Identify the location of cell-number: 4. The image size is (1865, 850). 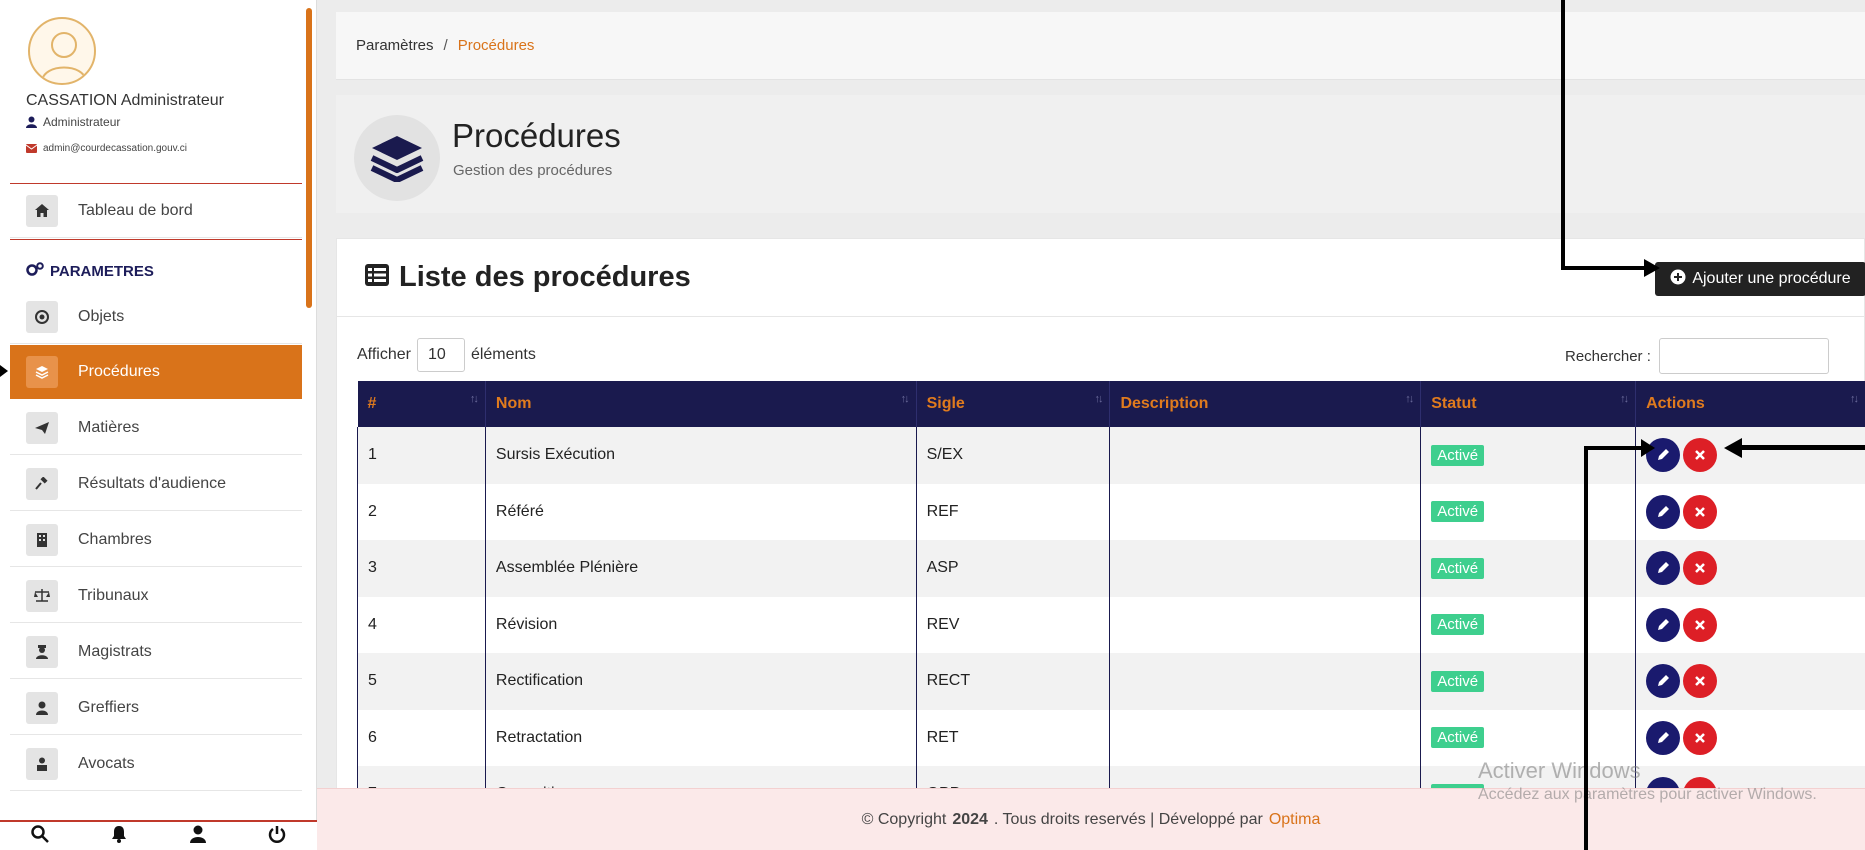
(421, 624).